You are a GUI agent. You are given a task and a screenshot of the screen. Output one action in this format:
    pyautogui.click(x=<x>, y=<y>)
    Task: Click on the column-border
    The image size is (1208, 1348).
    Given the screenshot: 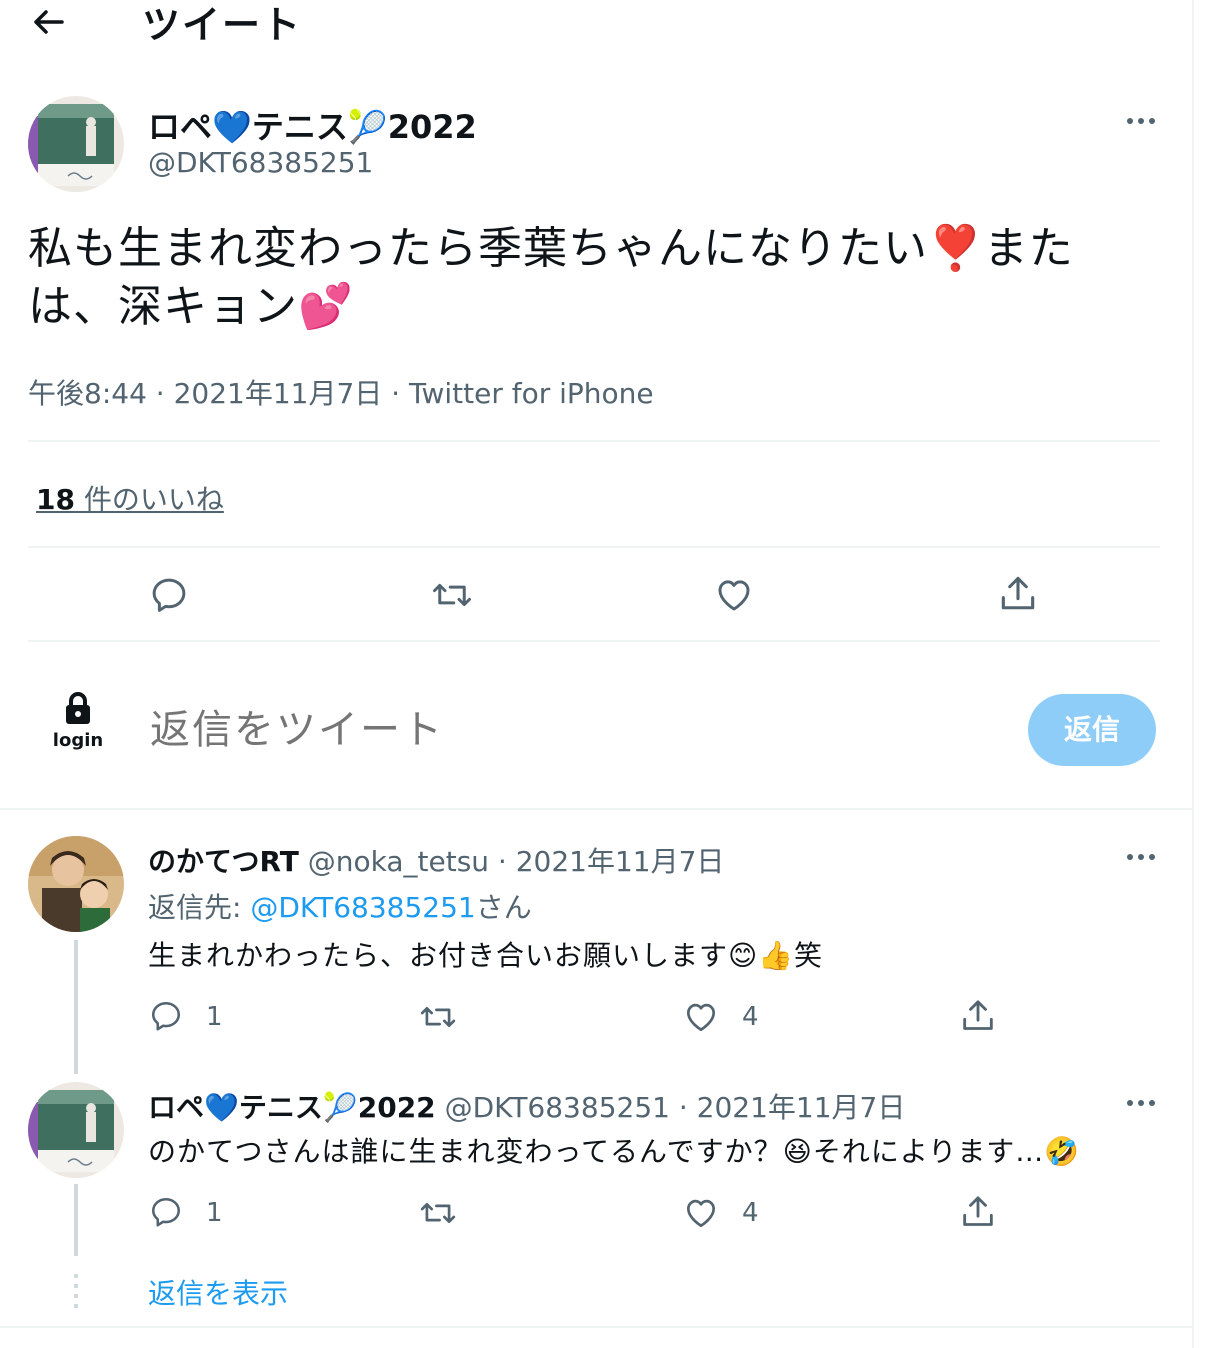 What is the action you would take?
    pyautogui.click(x=1193, y=674)
    